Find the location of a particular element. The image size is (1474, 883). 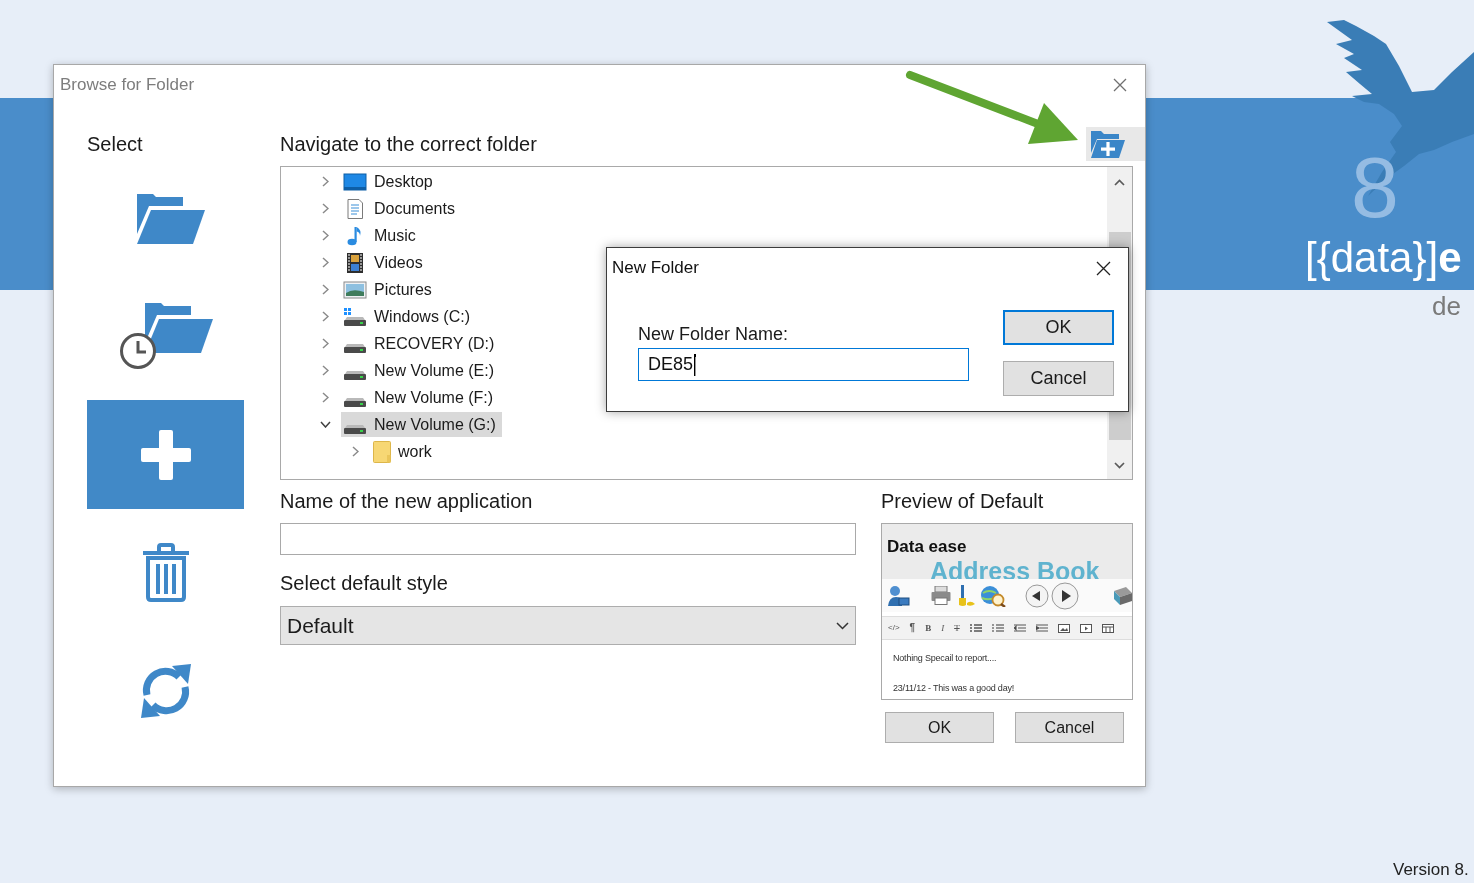

tree-item: New Volume (G:) is located at coordinates (421, 424).